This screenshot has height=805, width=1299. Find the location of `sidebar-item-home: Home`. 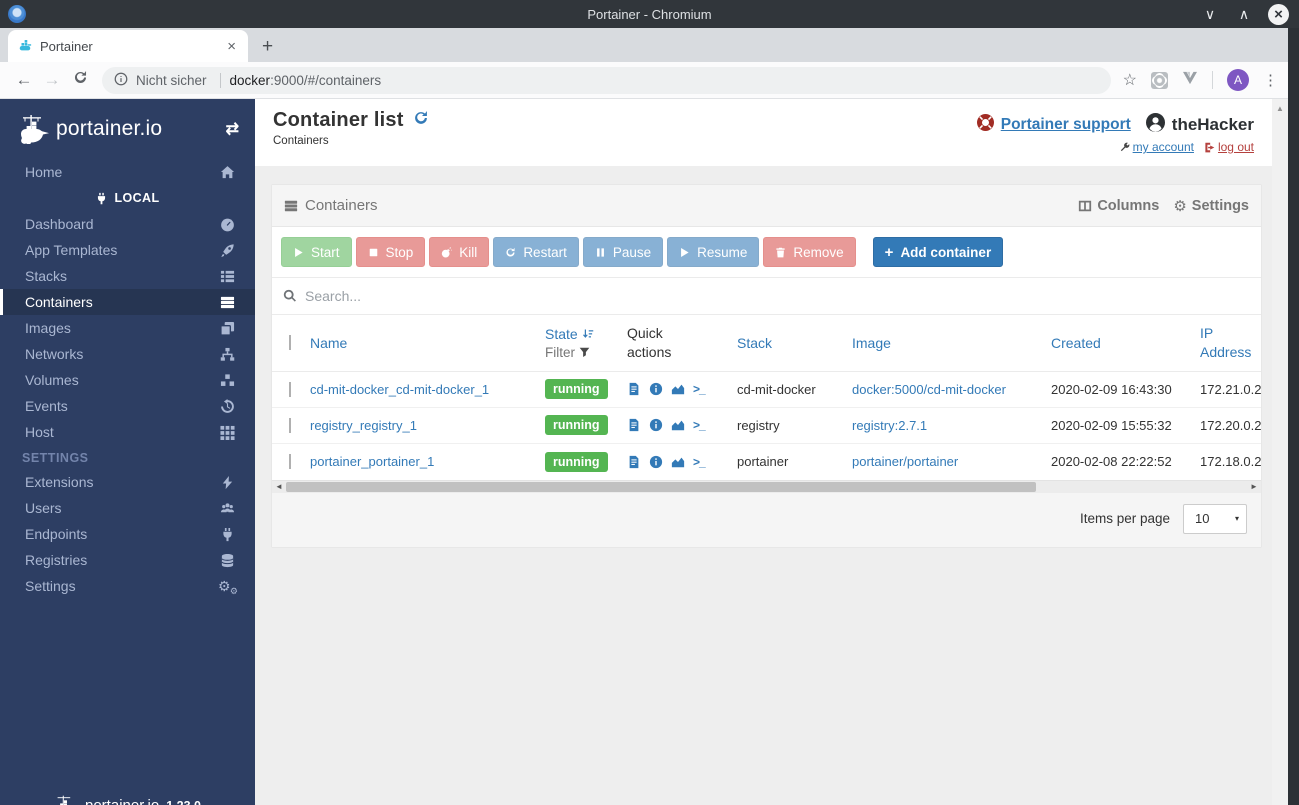

sidebar-item-home: Home is located at coordinates (127, 172).